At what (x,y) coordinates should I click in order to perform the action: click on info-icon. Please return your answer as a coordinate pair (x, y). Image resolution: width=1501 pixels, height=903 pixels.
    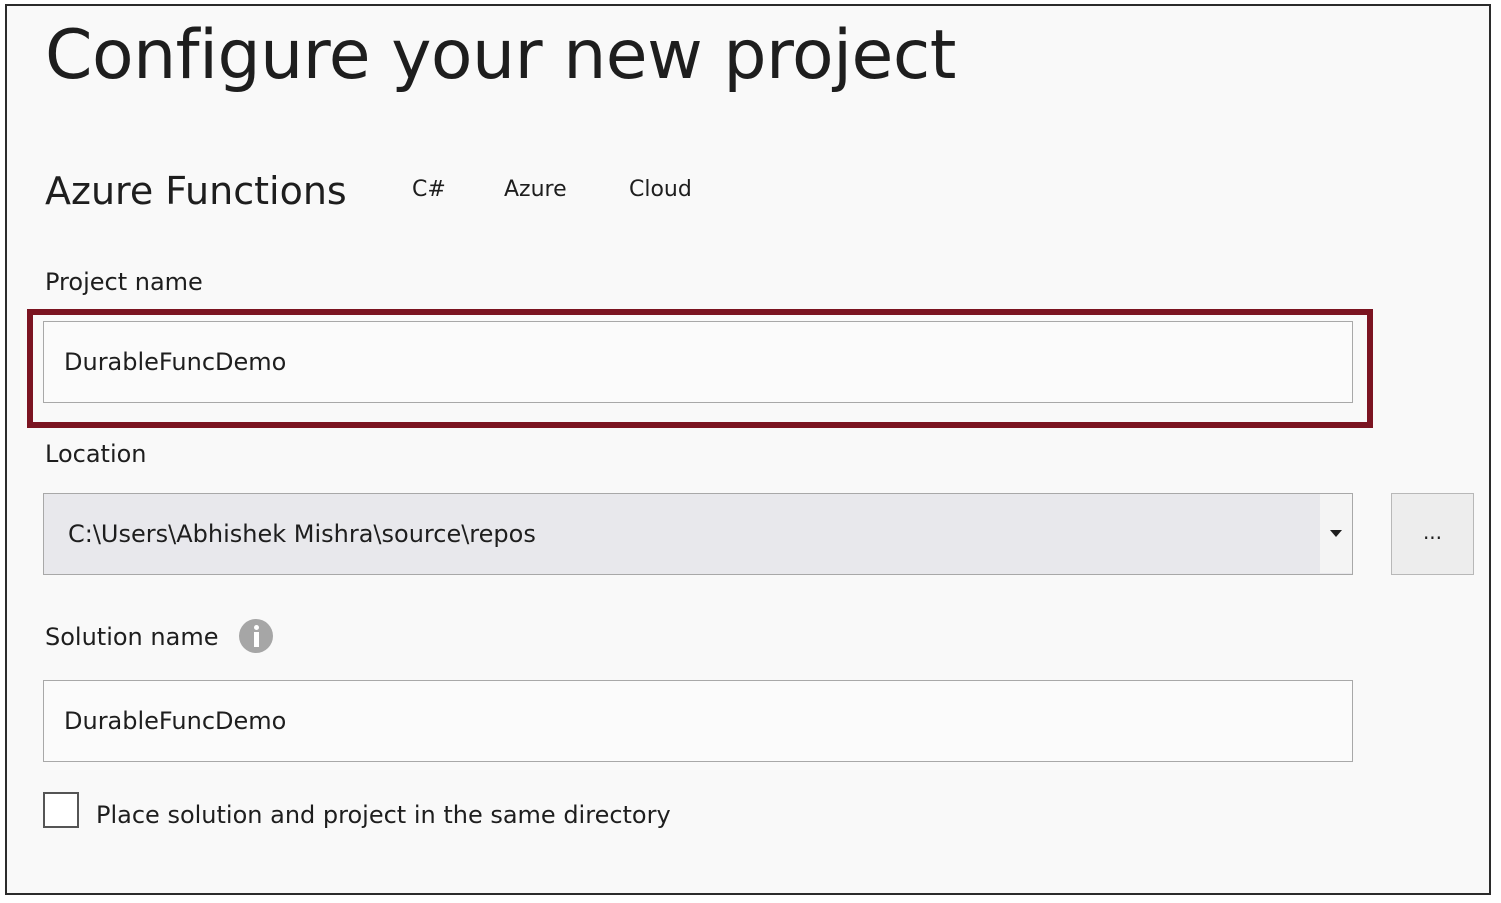
    Looking at the image, I should click on (256, 636).